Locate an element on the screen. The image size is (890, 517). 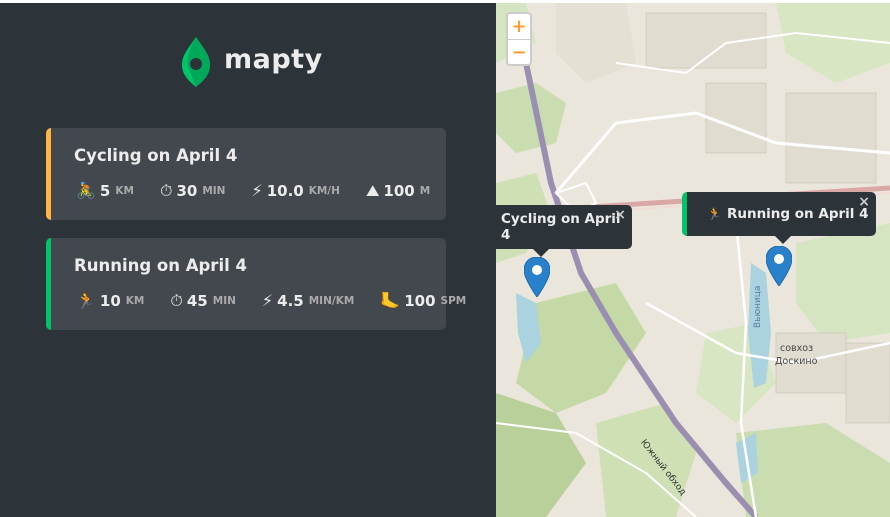
map-label-river: Вьюница is located at coordinates (758, 306).